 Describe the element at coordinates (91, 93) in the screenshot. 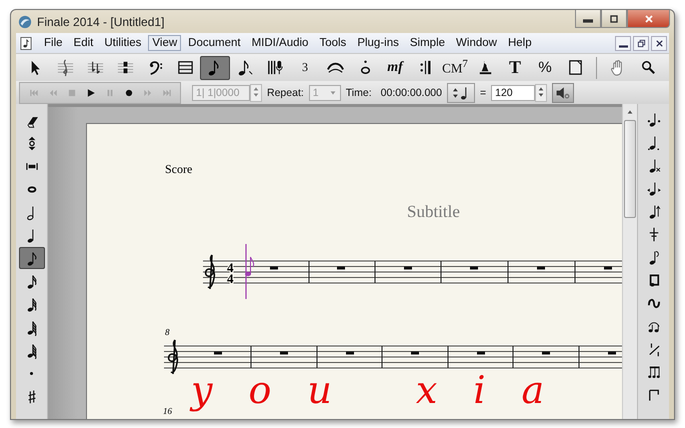

I see `play-icon` at that location.